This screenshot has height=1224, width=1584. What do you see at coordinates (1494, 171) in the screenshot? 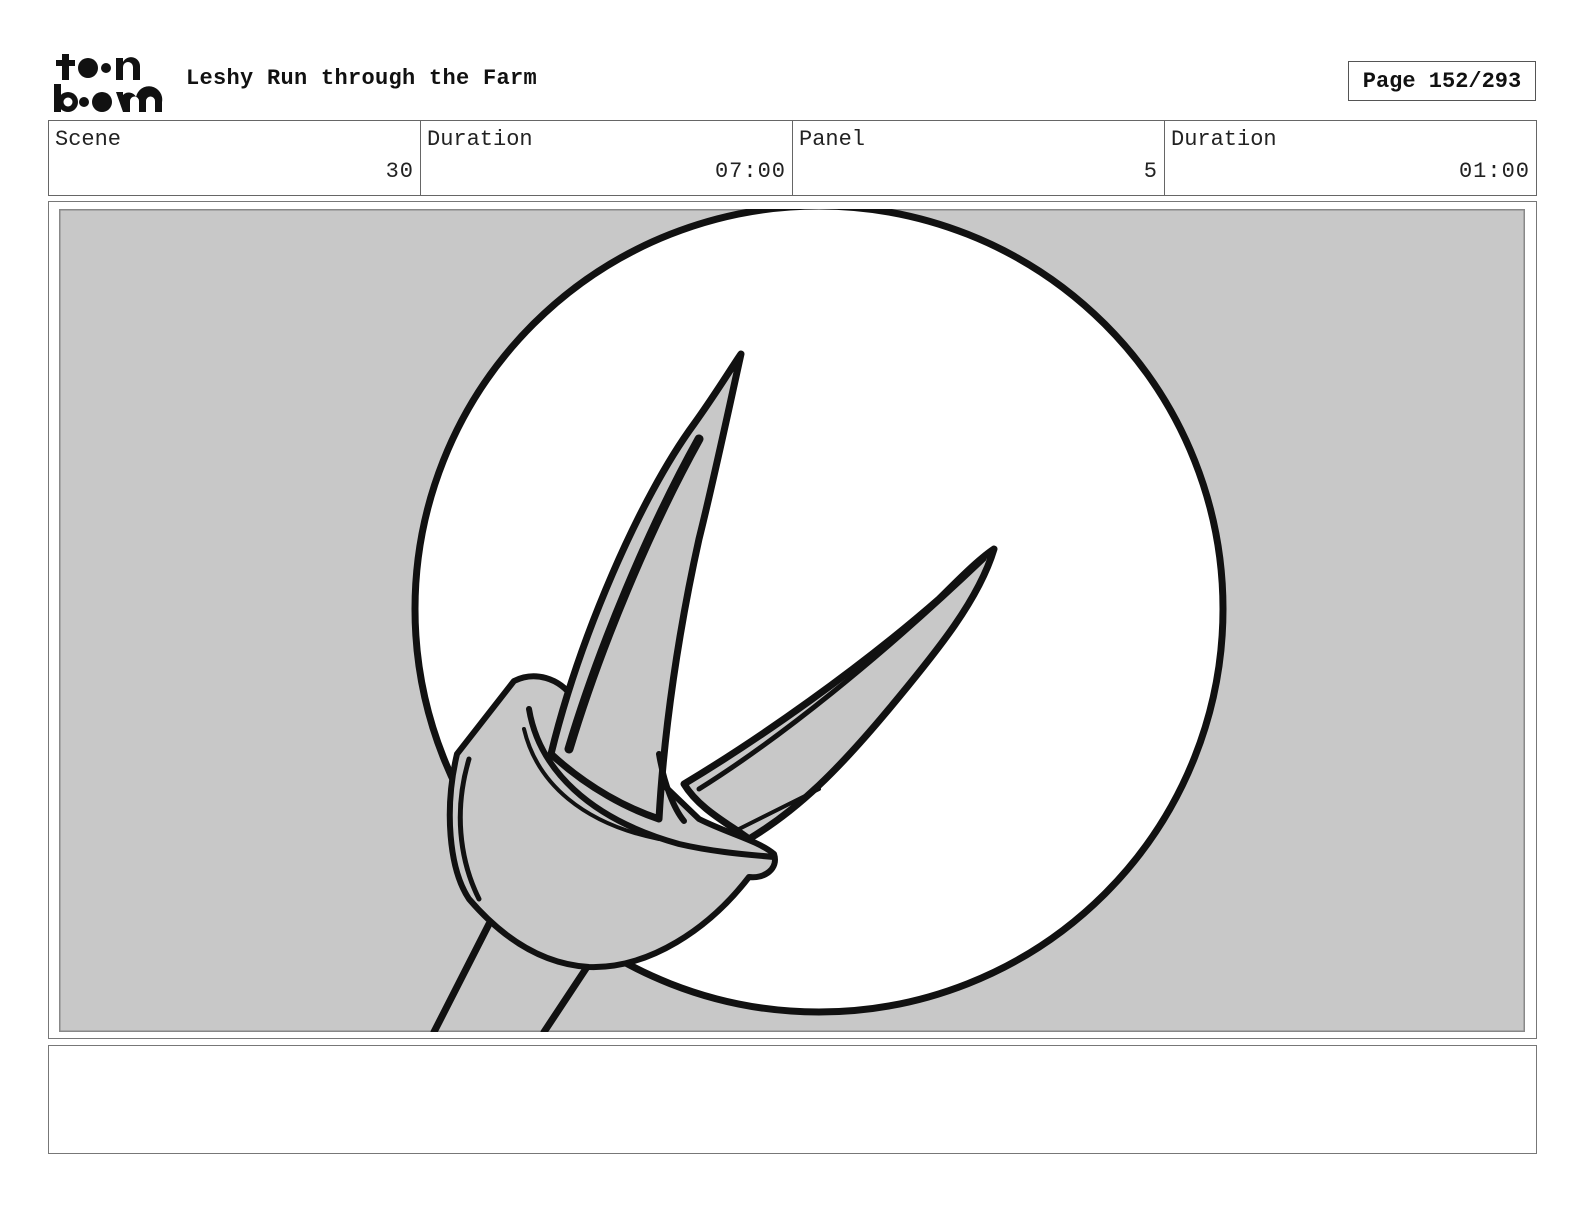
I see `panel-duration-value: 01:00` at bounding box center [1494, 171].